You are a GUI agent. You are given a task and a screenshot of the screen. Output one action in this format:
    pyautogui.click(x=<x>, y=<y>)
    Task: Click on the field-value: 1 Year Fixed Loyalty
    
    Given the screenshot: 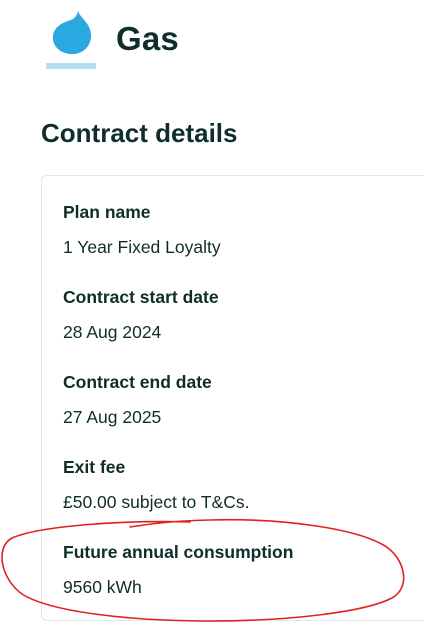 What is the action you would take?
    pyautogui.click(x=142, y=247)
    